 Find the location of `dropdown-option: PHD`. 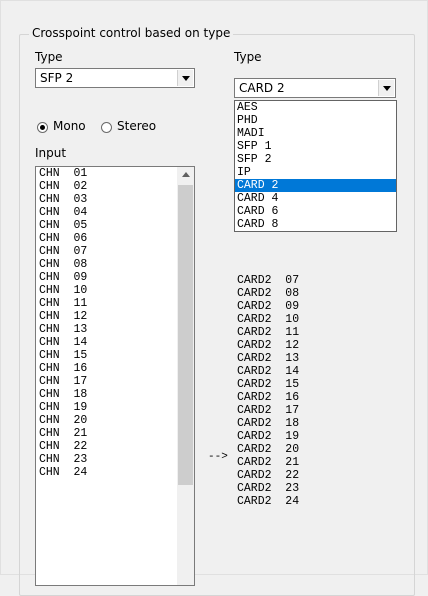

dropdown-option: PHD is located at coordinates (315, 120).